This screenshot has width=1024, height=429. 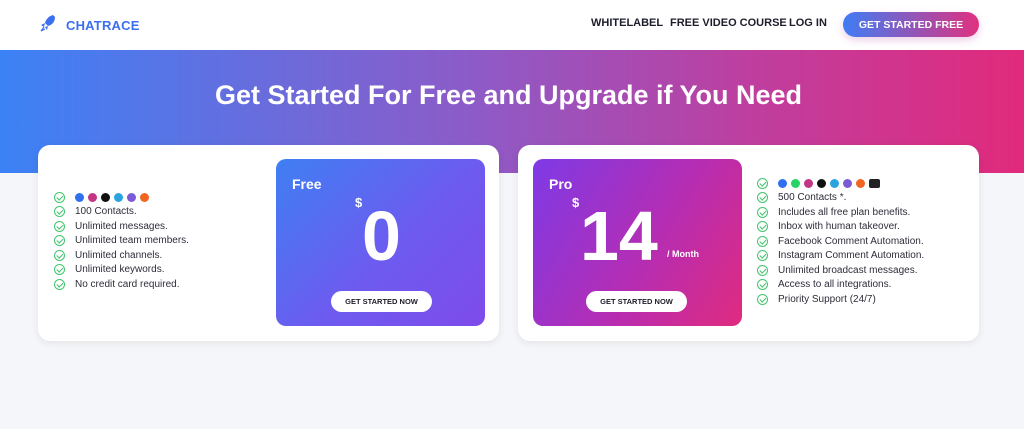 I want to click on plan-name: Pro, so click(x=561, y=184).